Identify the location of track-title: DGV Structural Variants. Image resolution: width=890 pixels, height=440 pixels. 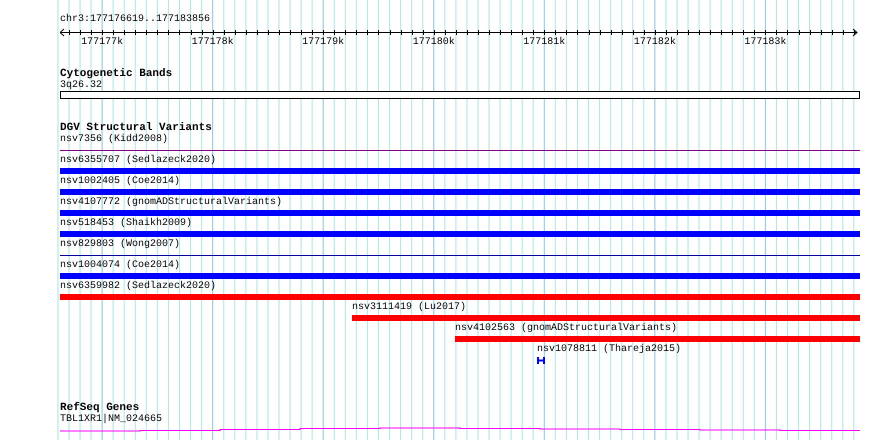
(136, 128).